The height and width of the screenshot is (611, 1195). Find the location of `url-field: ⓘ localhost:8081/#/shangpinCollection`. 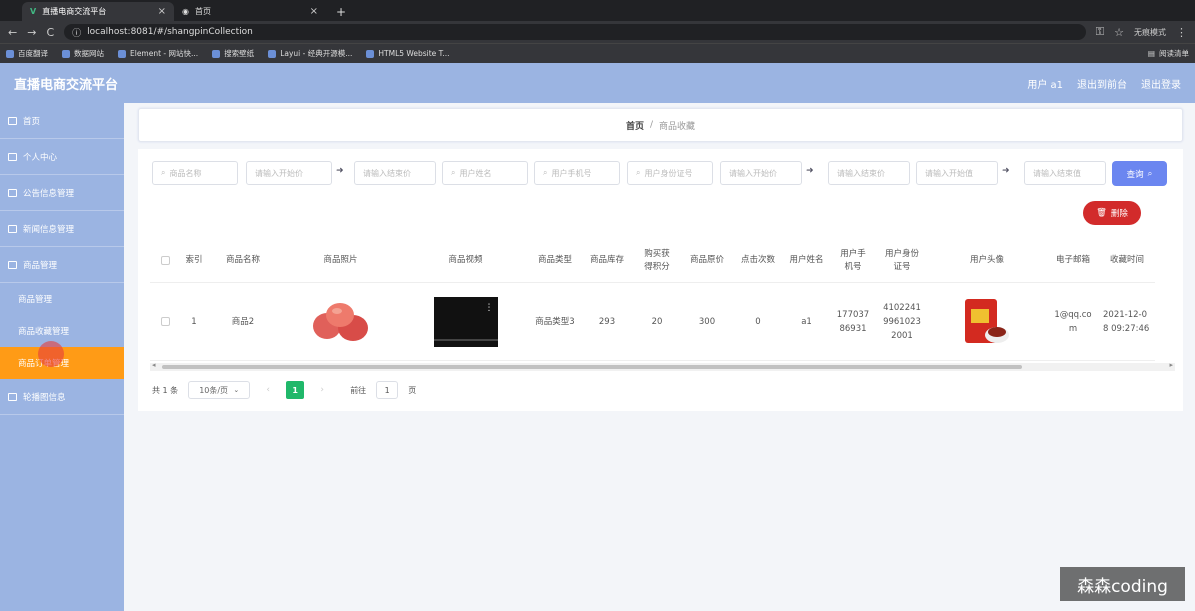

url-field: ⓘ localhost:8081/#/shangpinCollection is located at coordinates (575, 32).